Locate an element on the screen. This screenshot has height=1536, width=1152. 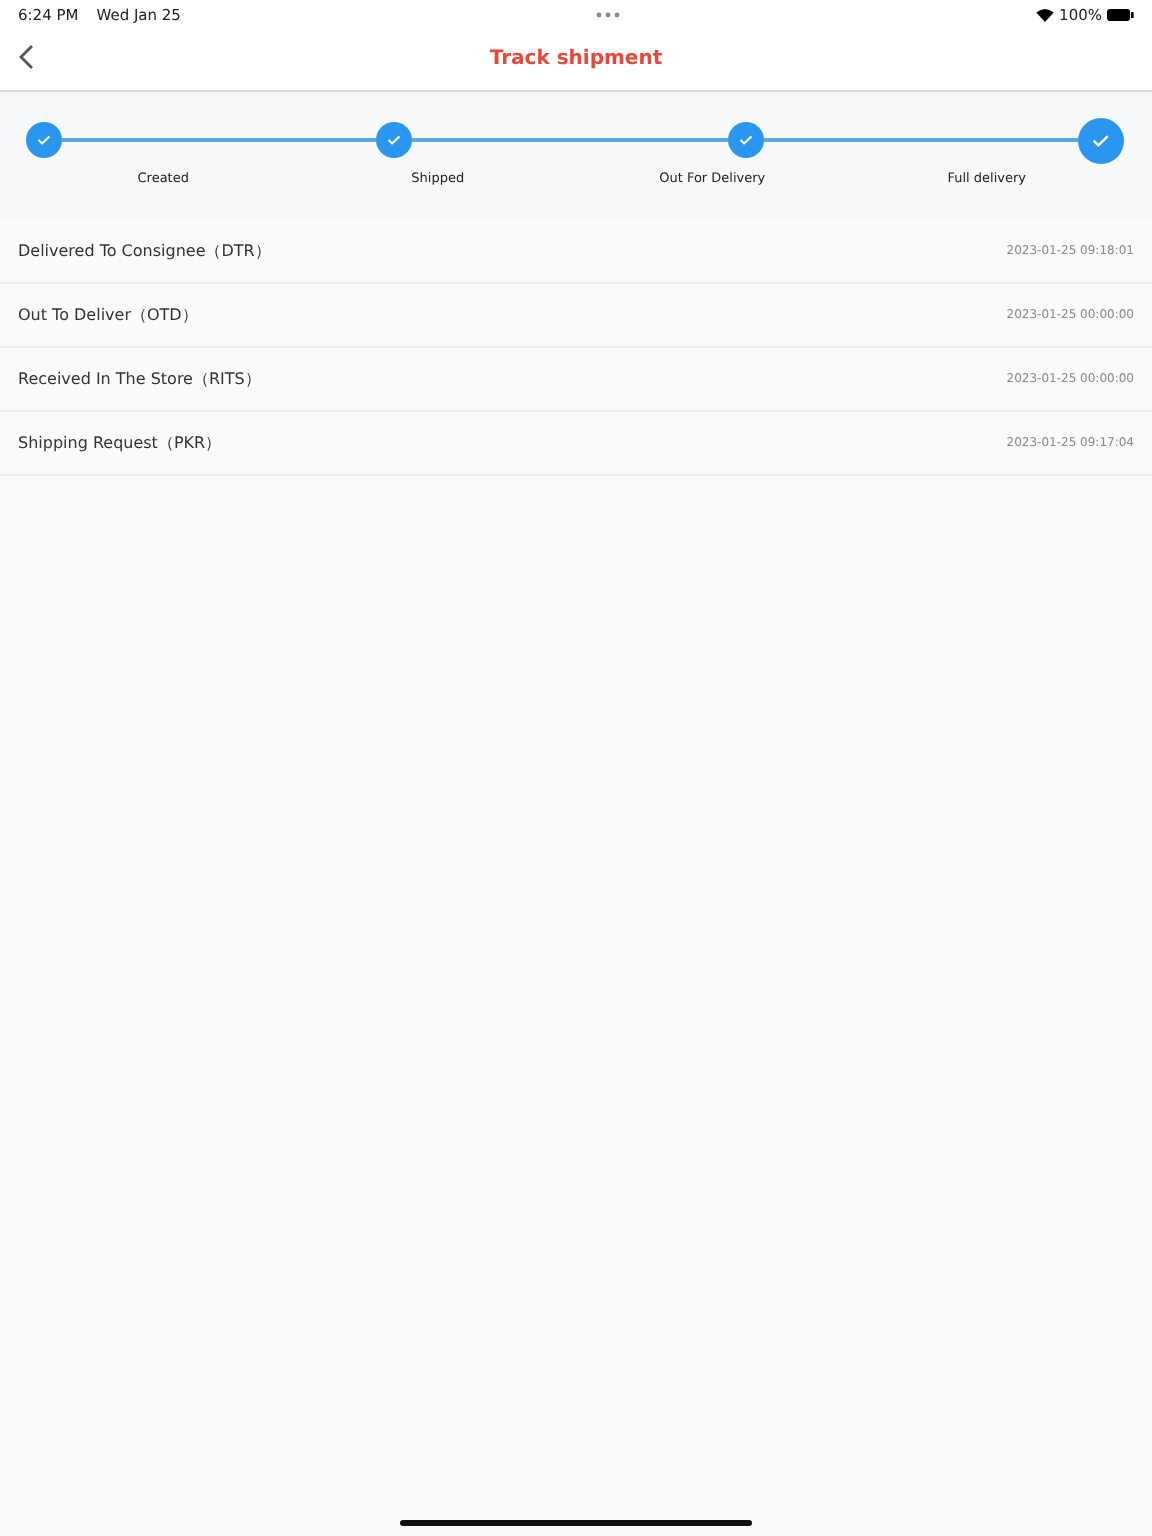
battery-icon is located at coordinates (1120, 14).